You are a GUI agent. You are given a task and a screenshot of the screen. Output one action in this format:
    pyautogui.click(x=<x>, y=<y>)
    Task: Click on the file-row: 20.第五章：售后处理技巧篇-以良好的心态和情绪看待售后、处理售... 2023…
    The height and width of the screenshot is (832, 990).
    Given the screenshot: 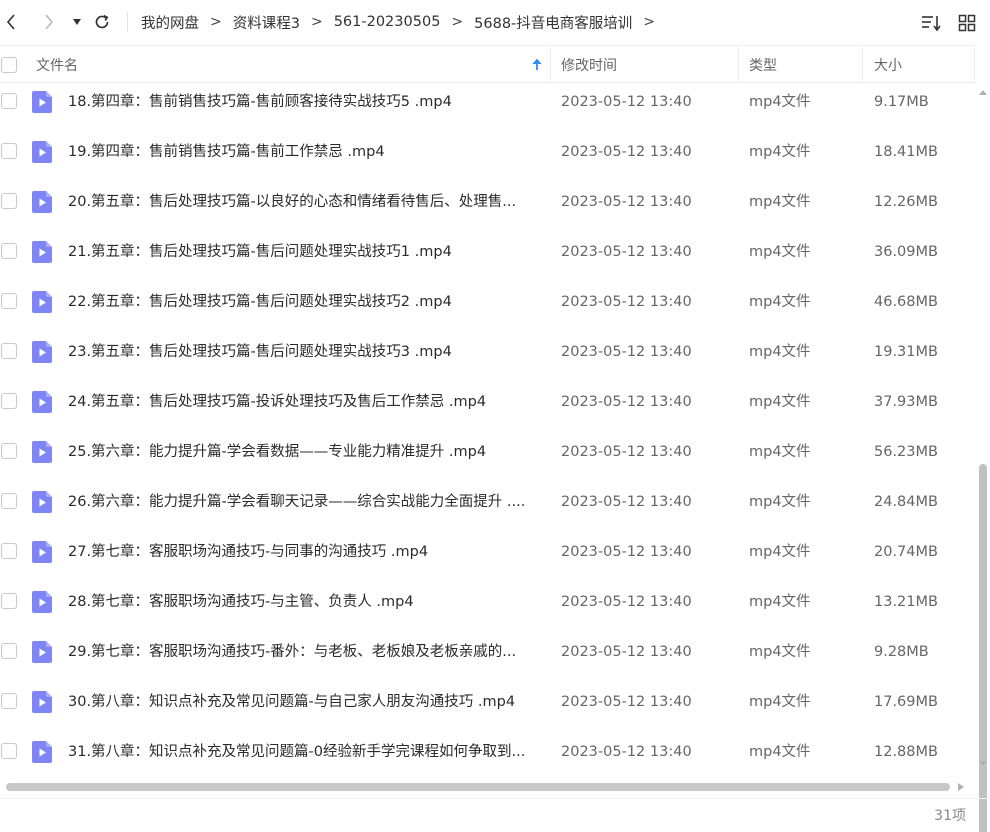 What is the action you would take?
    pyautogui.click(x=488, y=202)
    